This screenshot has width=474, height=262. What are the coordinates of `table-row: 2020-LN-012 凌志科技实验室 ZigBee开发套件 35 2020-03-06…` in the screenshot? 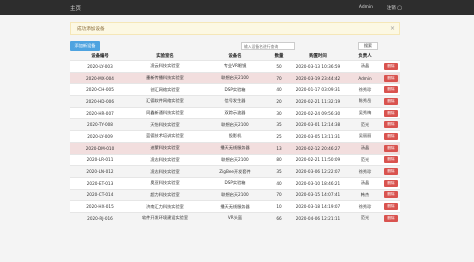 It's located at (235, 171).